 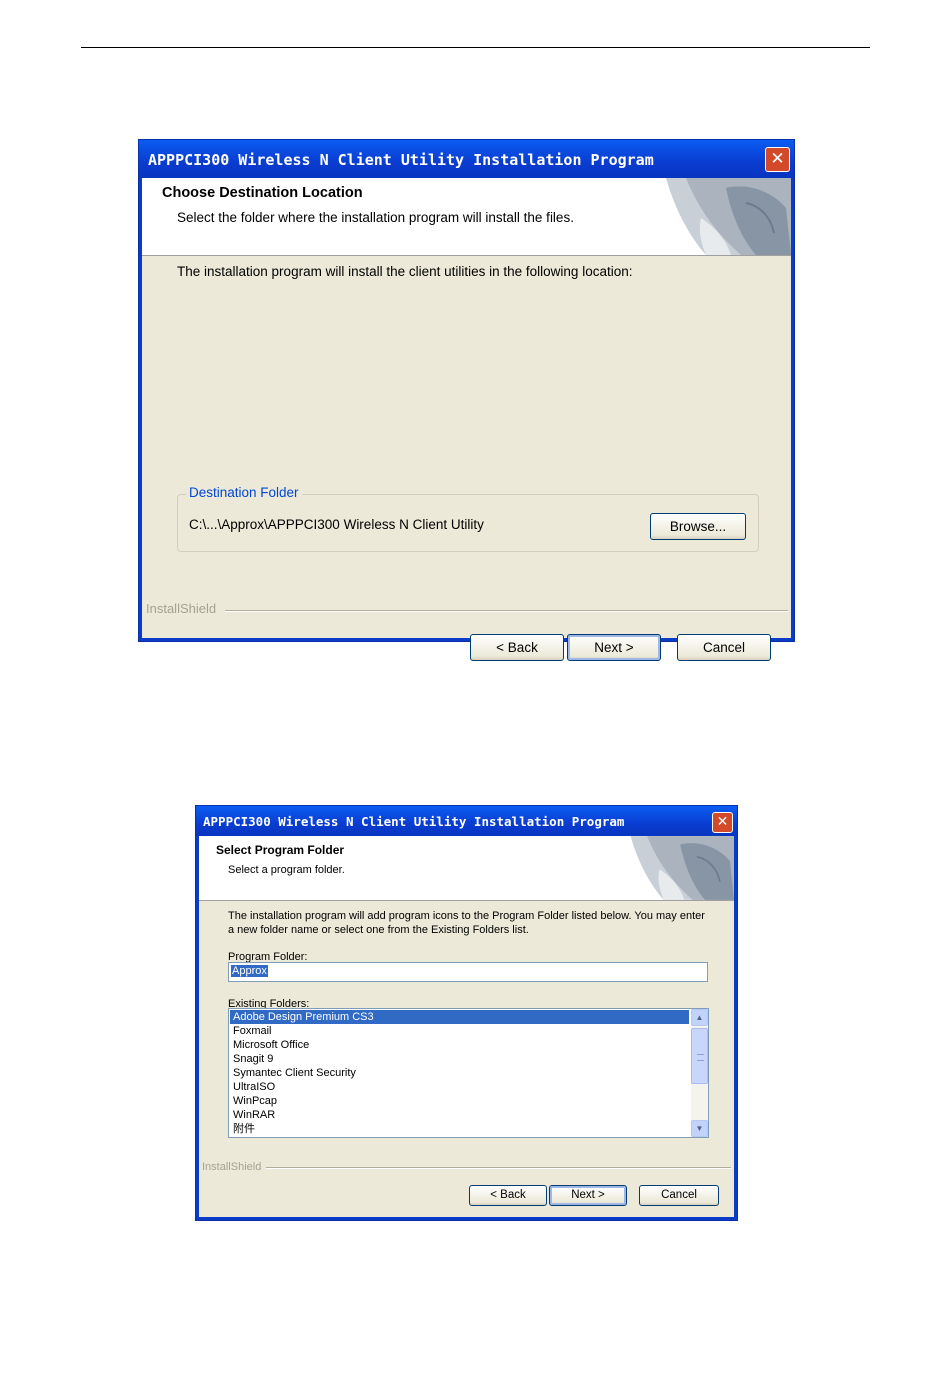 I want to click on header-subtitle: Select a program folder., so click(x=286, y=870).